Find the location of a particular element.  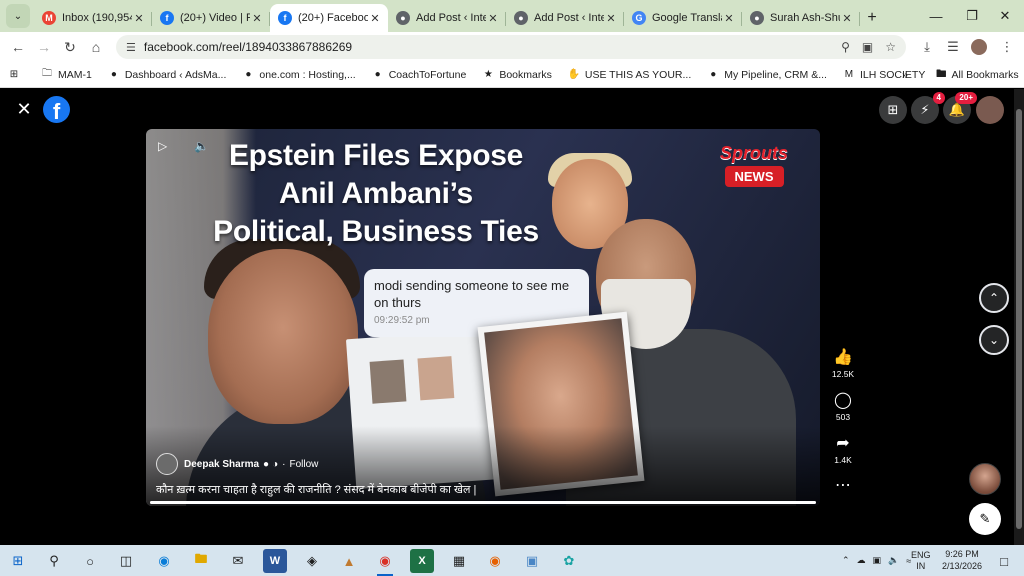

tab-0: M Inbox (190,954) ✕ is located at coordinates (93, 18).